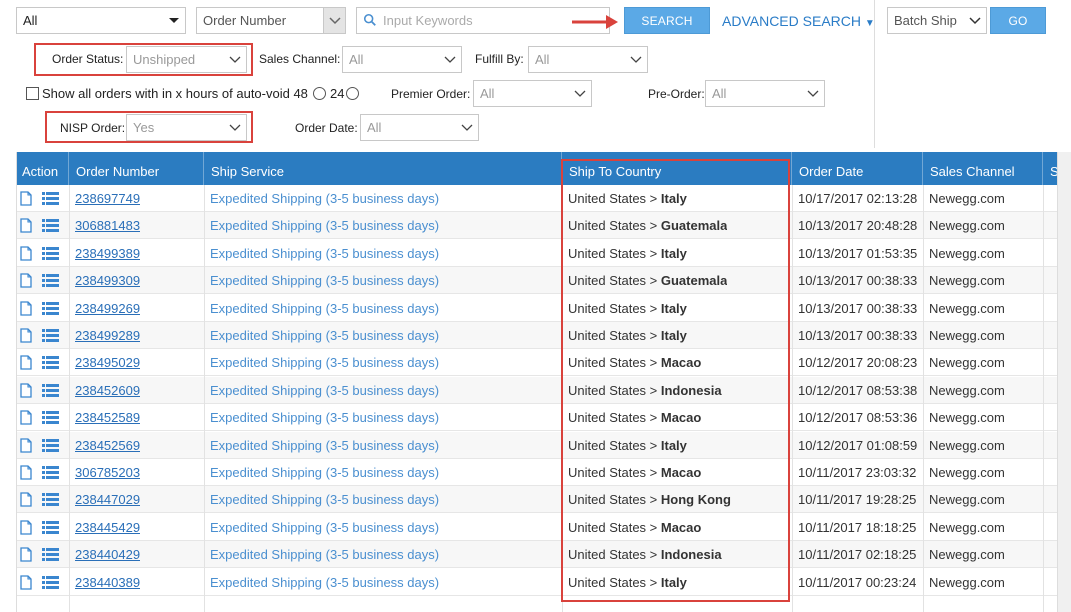 The height and width of the screenshot is (612, 1071). I want to click on batch-action-value: Batch Ship, so click(925, 20).